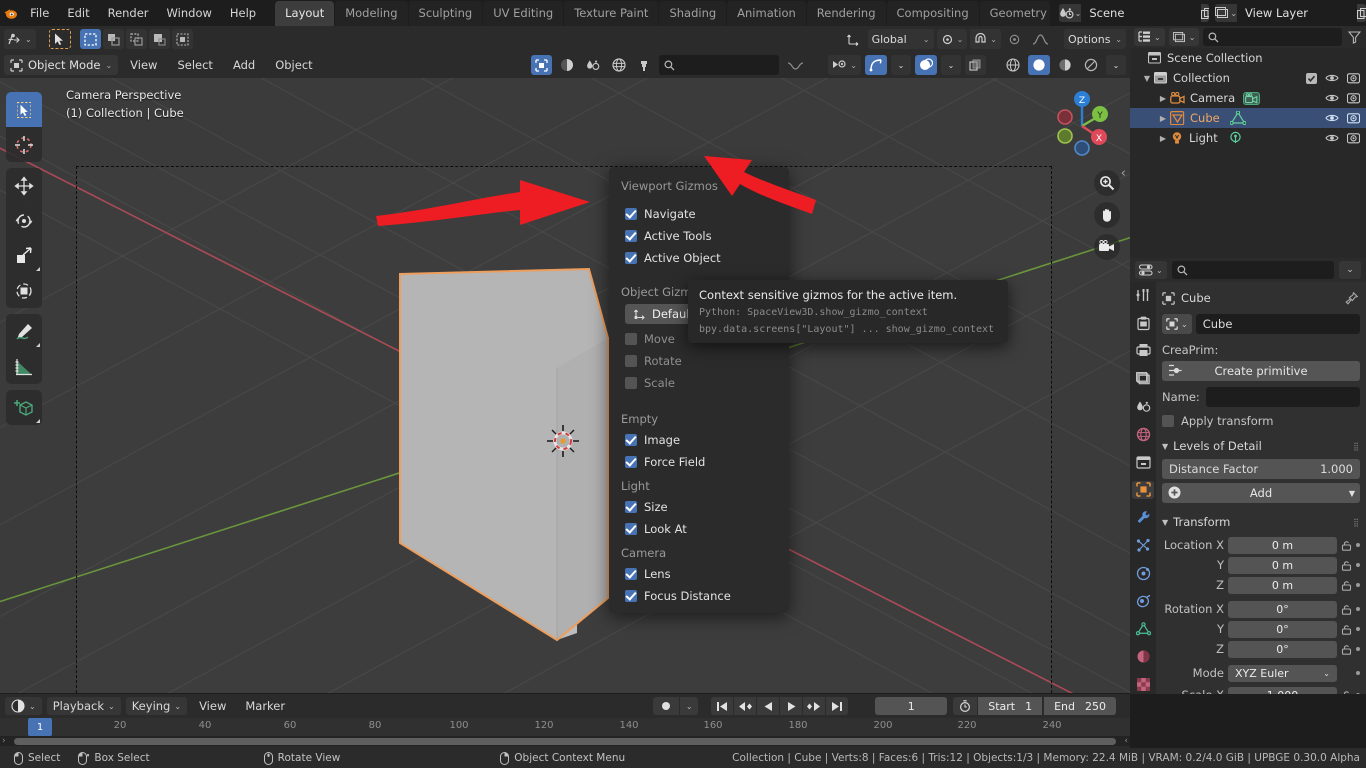  Describe the element at coordinates (1143, 323) in the screenshot. I see `tab-render` at that location.